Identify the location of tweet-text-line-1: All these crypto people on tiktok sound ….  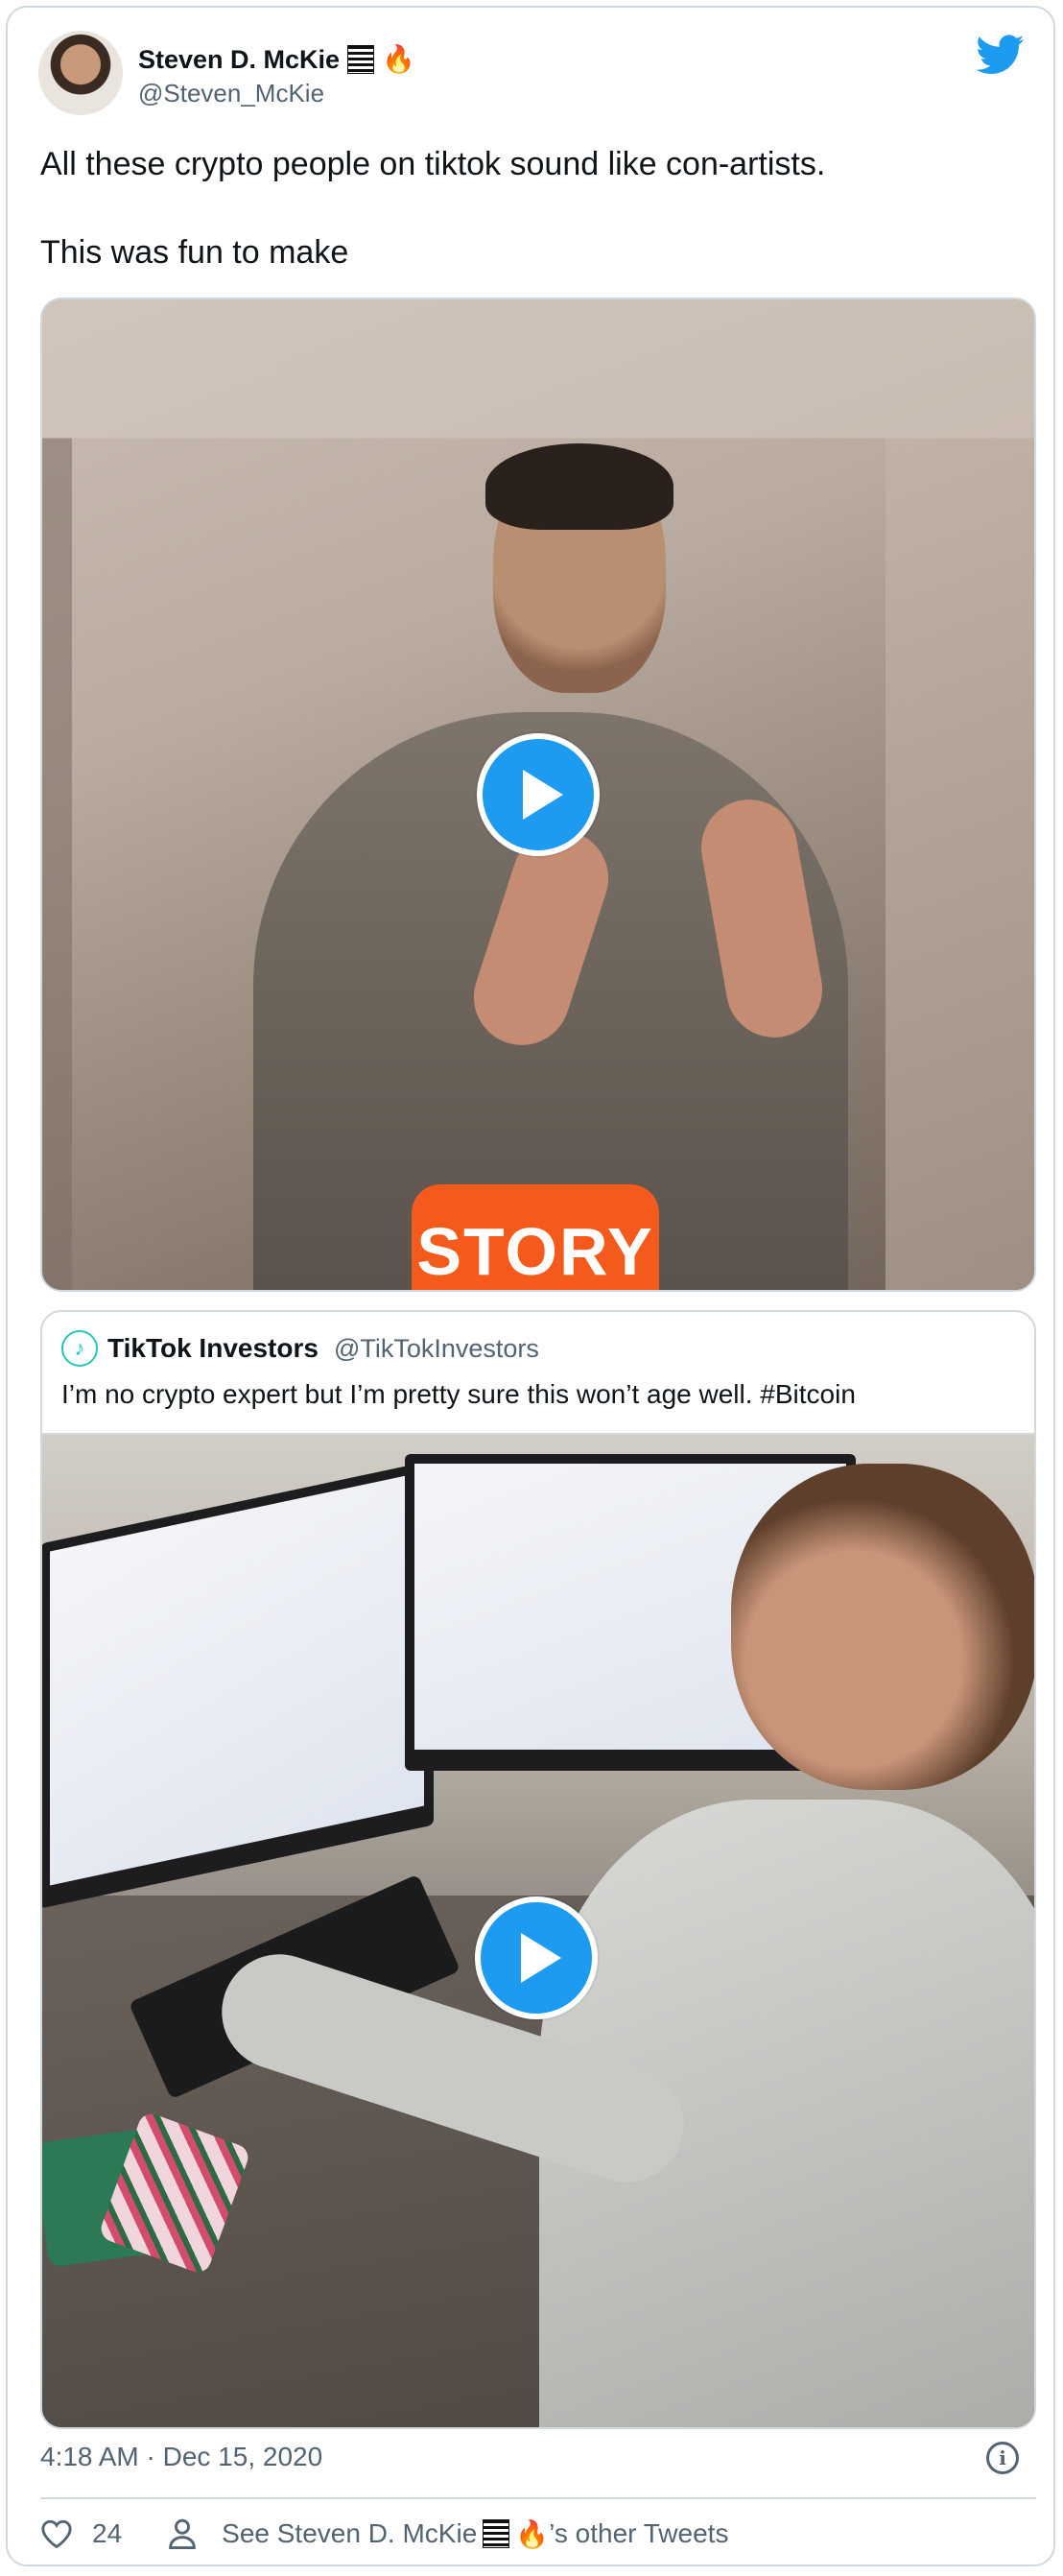
(433, 164).